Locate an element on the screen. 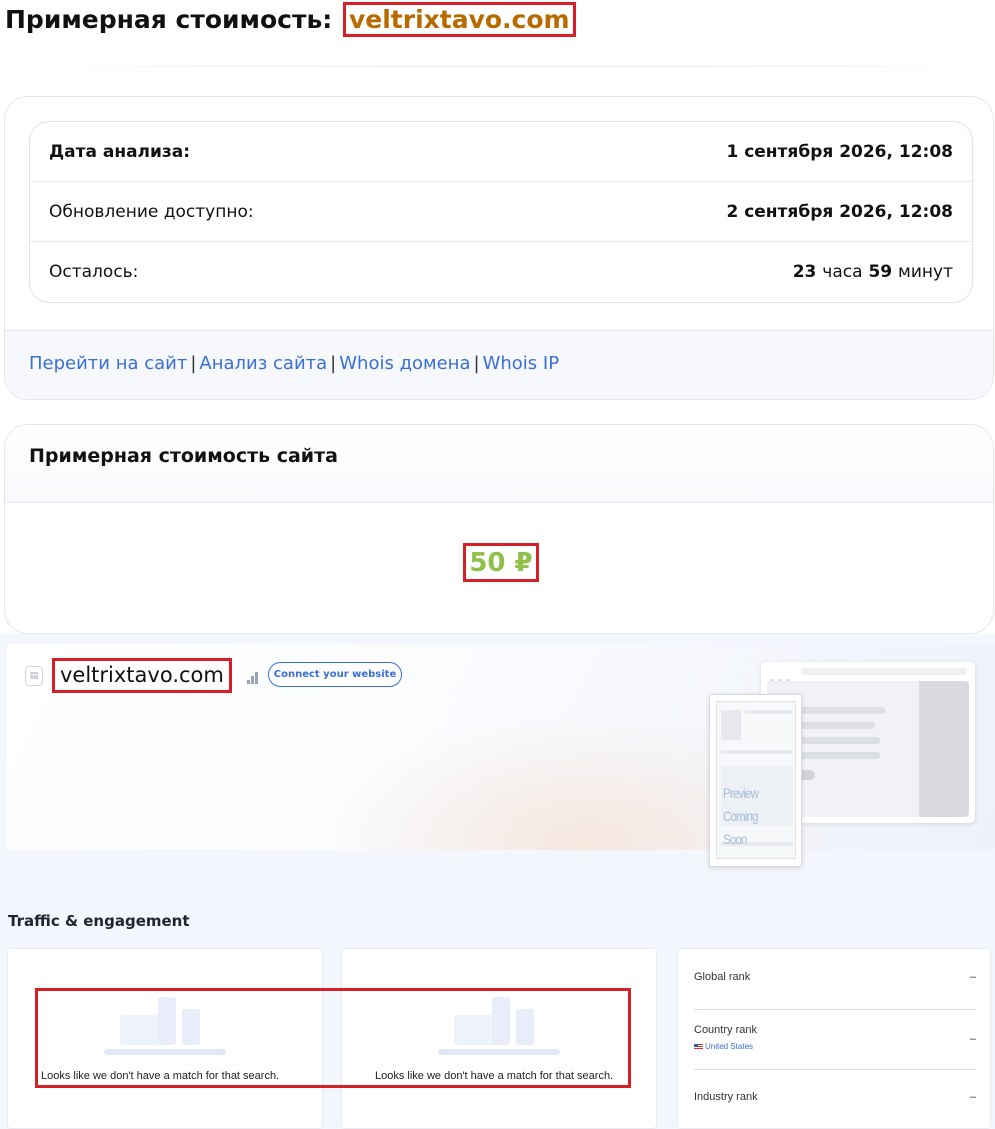 The height and width of the screenshot is (1129, 995). global-rank-label: Global rank is located at coordinates (722, 977).